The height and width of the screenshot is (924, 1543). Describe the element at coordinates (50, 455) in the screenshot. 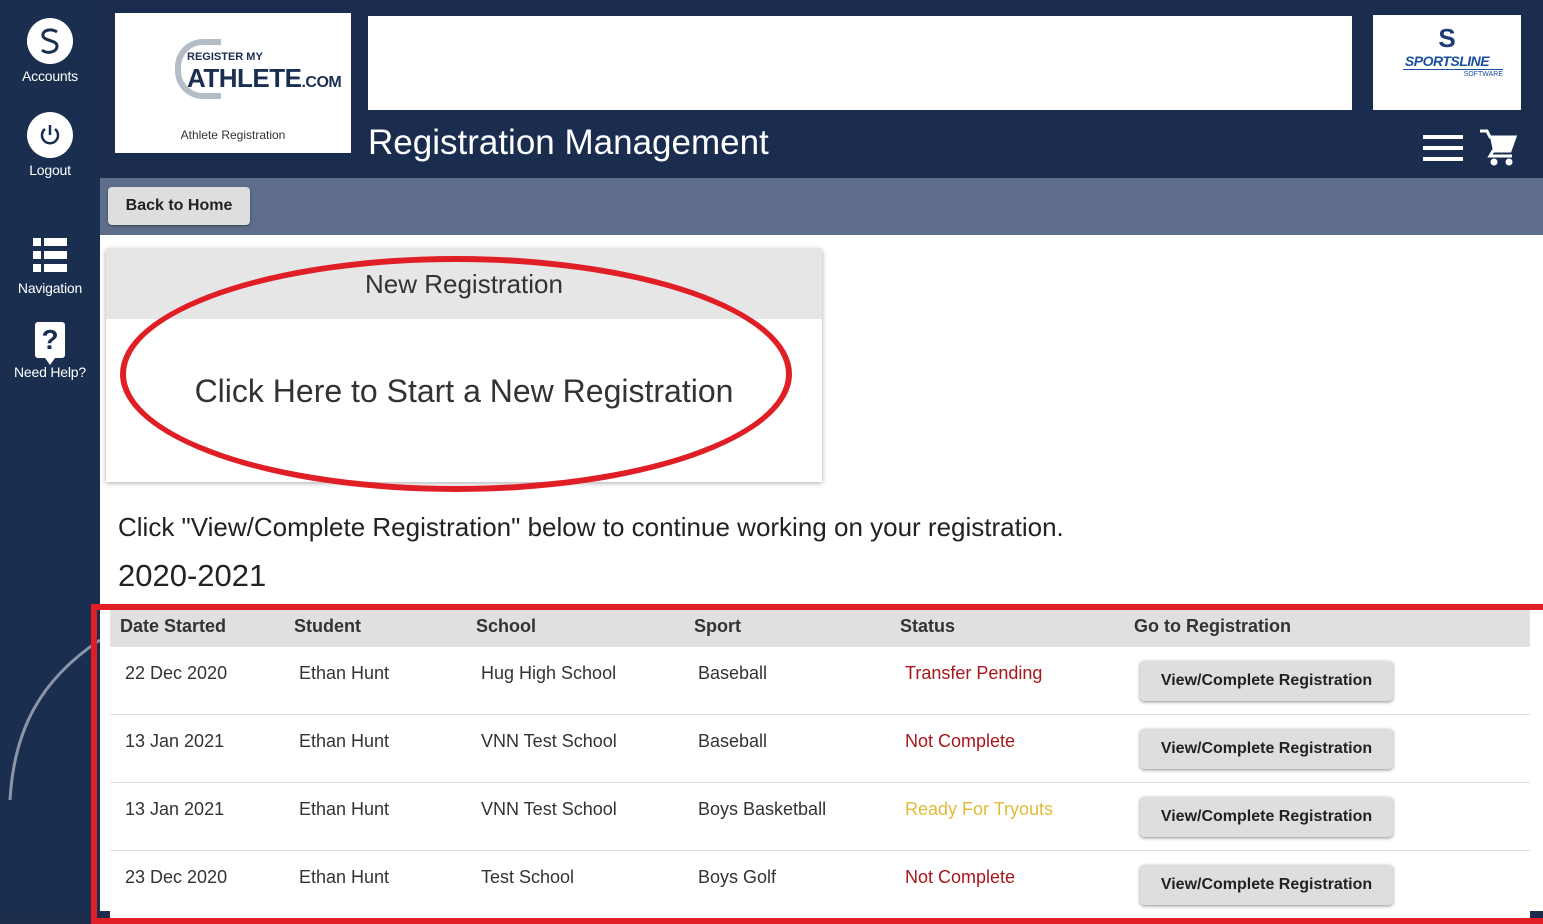

I see `left-sidebar: Accounts Logout Navigation ? Need Help?` at that location.